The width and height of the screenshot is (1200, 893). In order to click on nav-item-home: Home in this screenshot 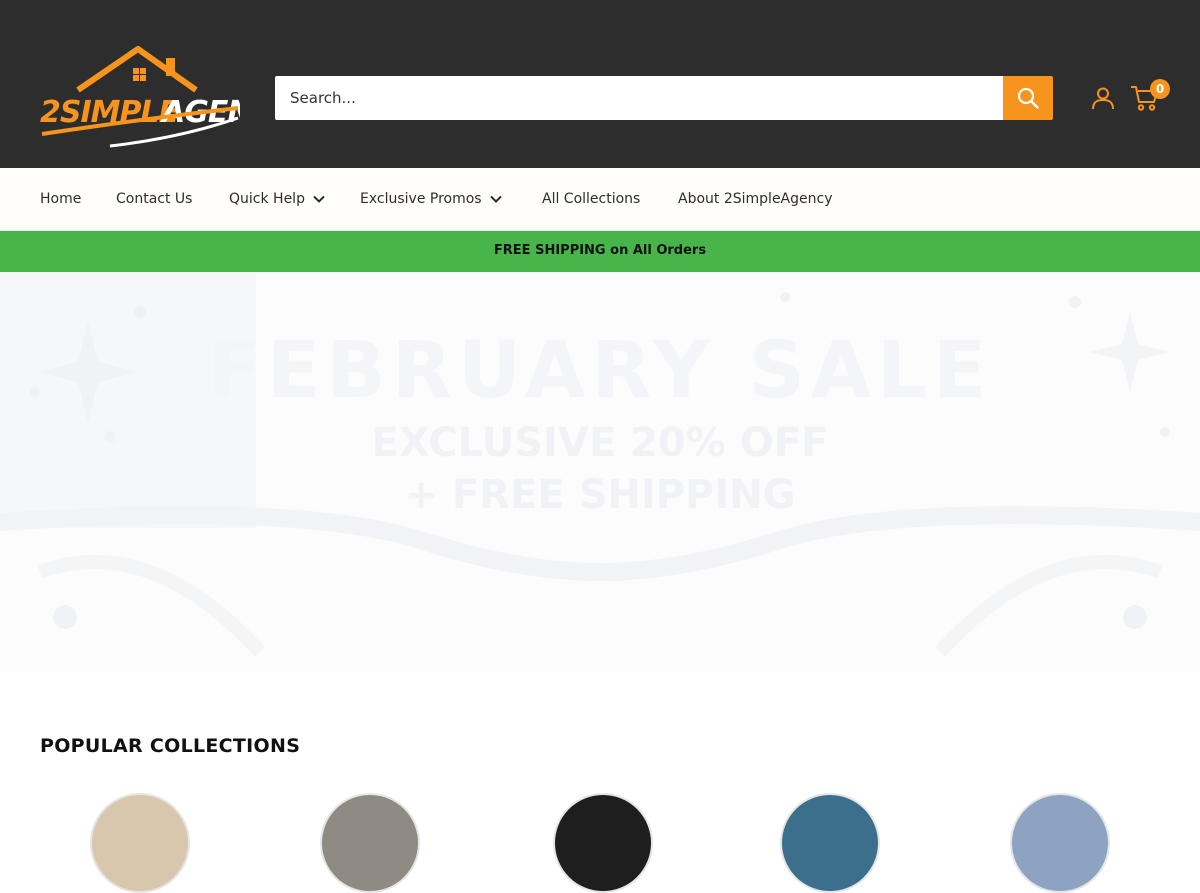, I will do `click(60, 199)`.